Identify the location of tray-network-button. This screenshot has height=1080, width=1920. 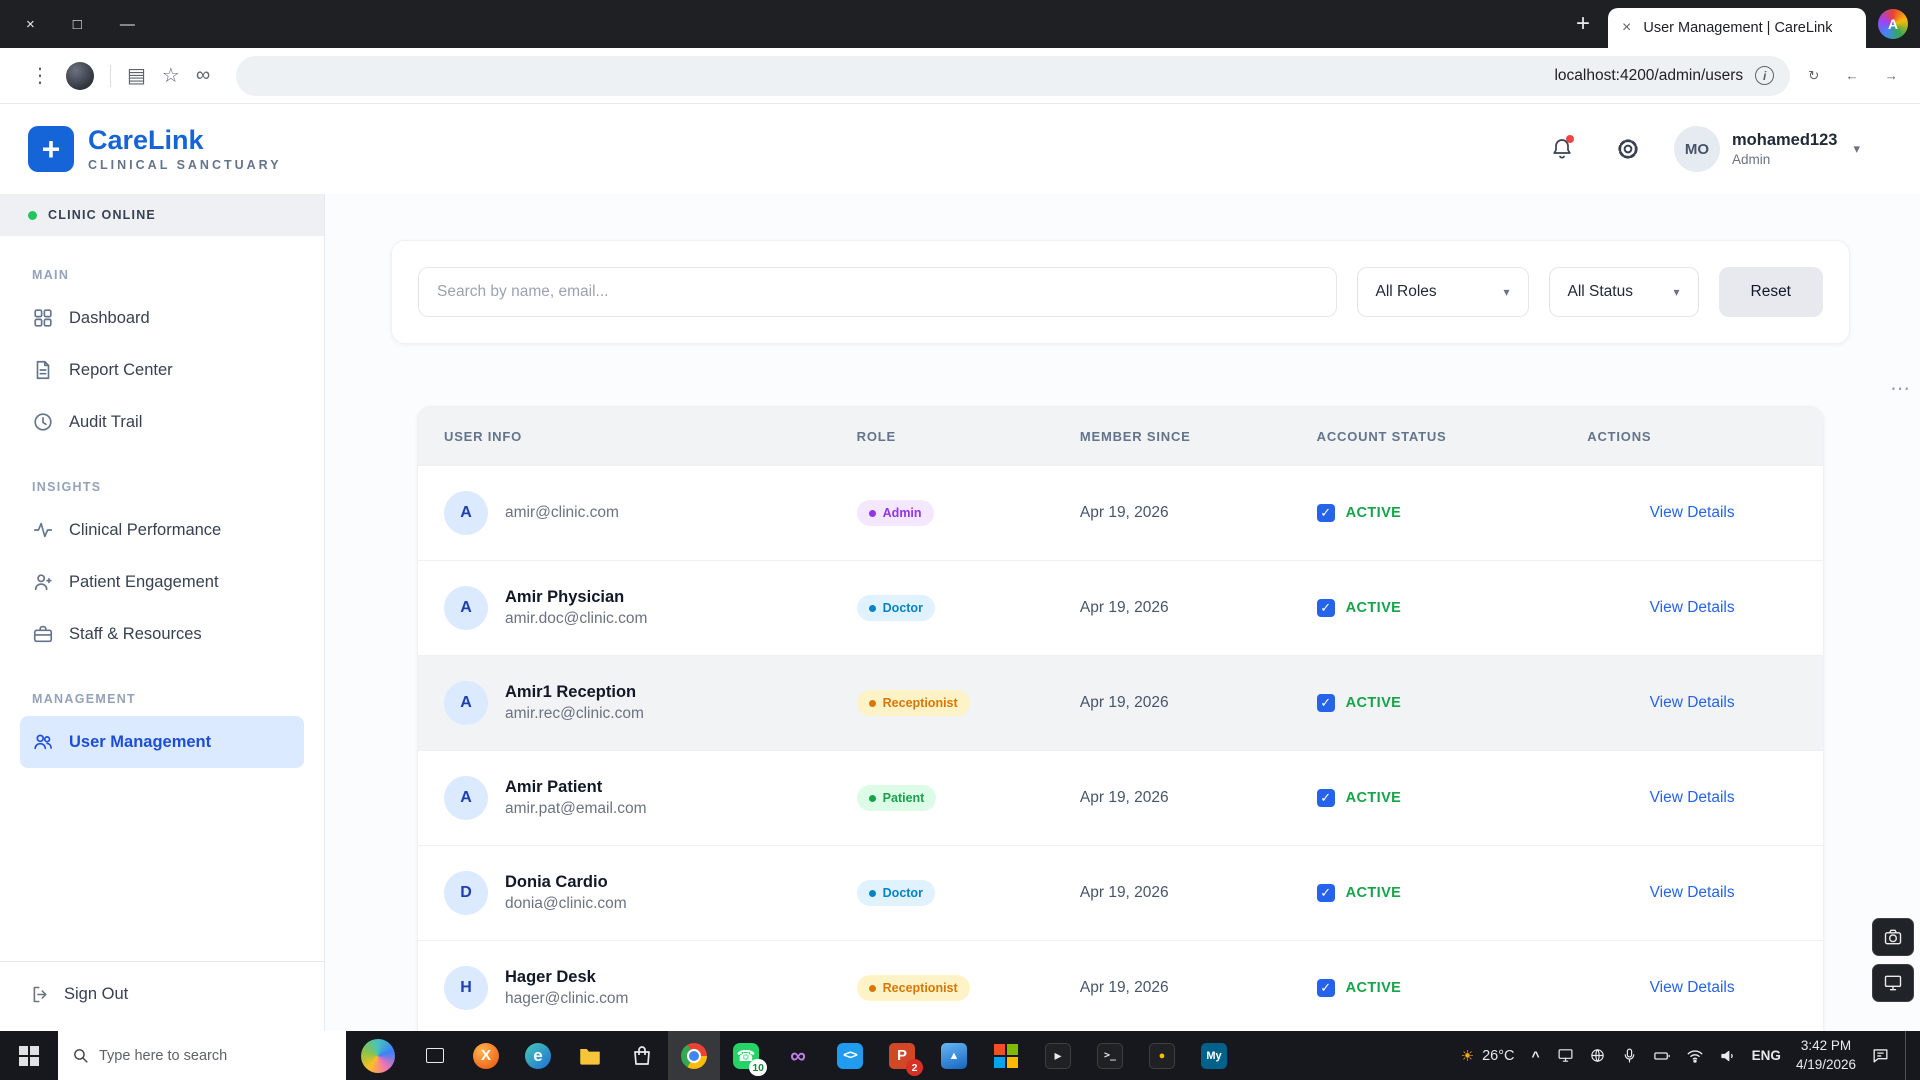
(1597, 1055).